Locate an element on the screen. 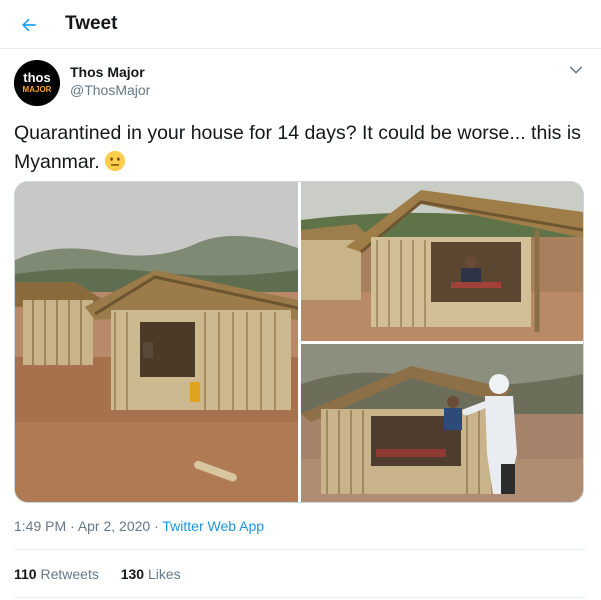  page-title: Tweet is located at coordinates (91, 23).